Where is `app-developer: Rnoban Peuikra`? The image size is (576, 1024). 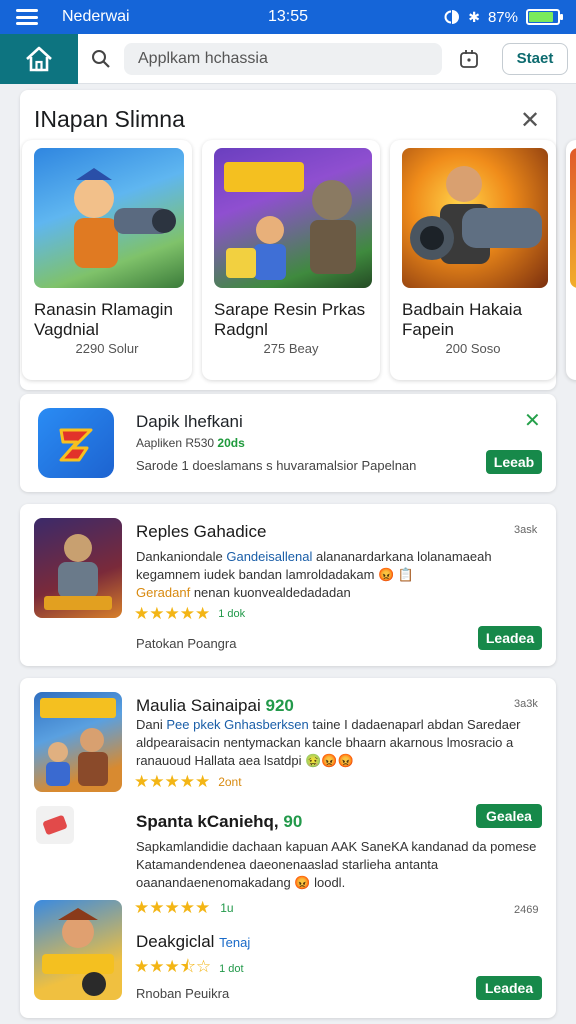
app-developer: Rnoban Peuikra is located at coordinates (183, 993).